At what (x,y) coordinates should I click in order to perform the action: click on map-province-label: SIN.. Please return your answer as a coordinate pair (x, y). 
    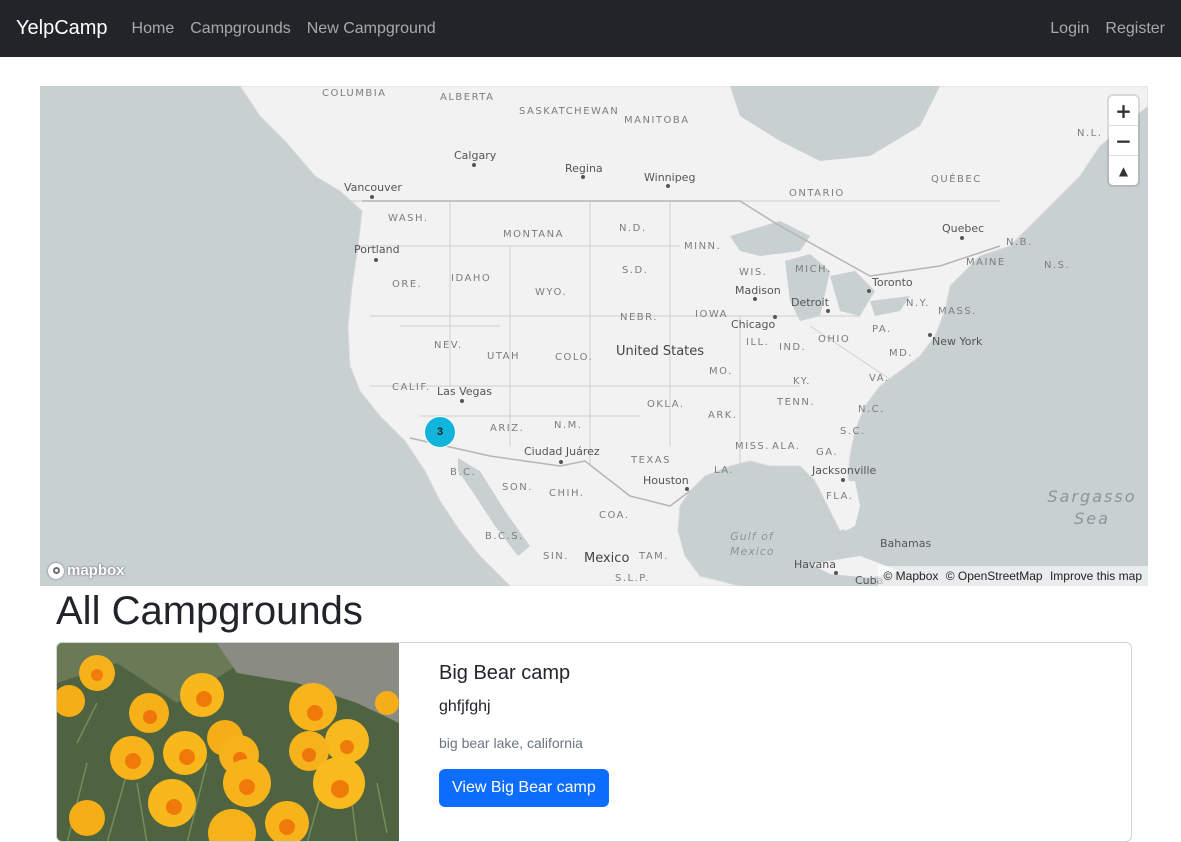
    Looking at the image, I should click on (556, 556).